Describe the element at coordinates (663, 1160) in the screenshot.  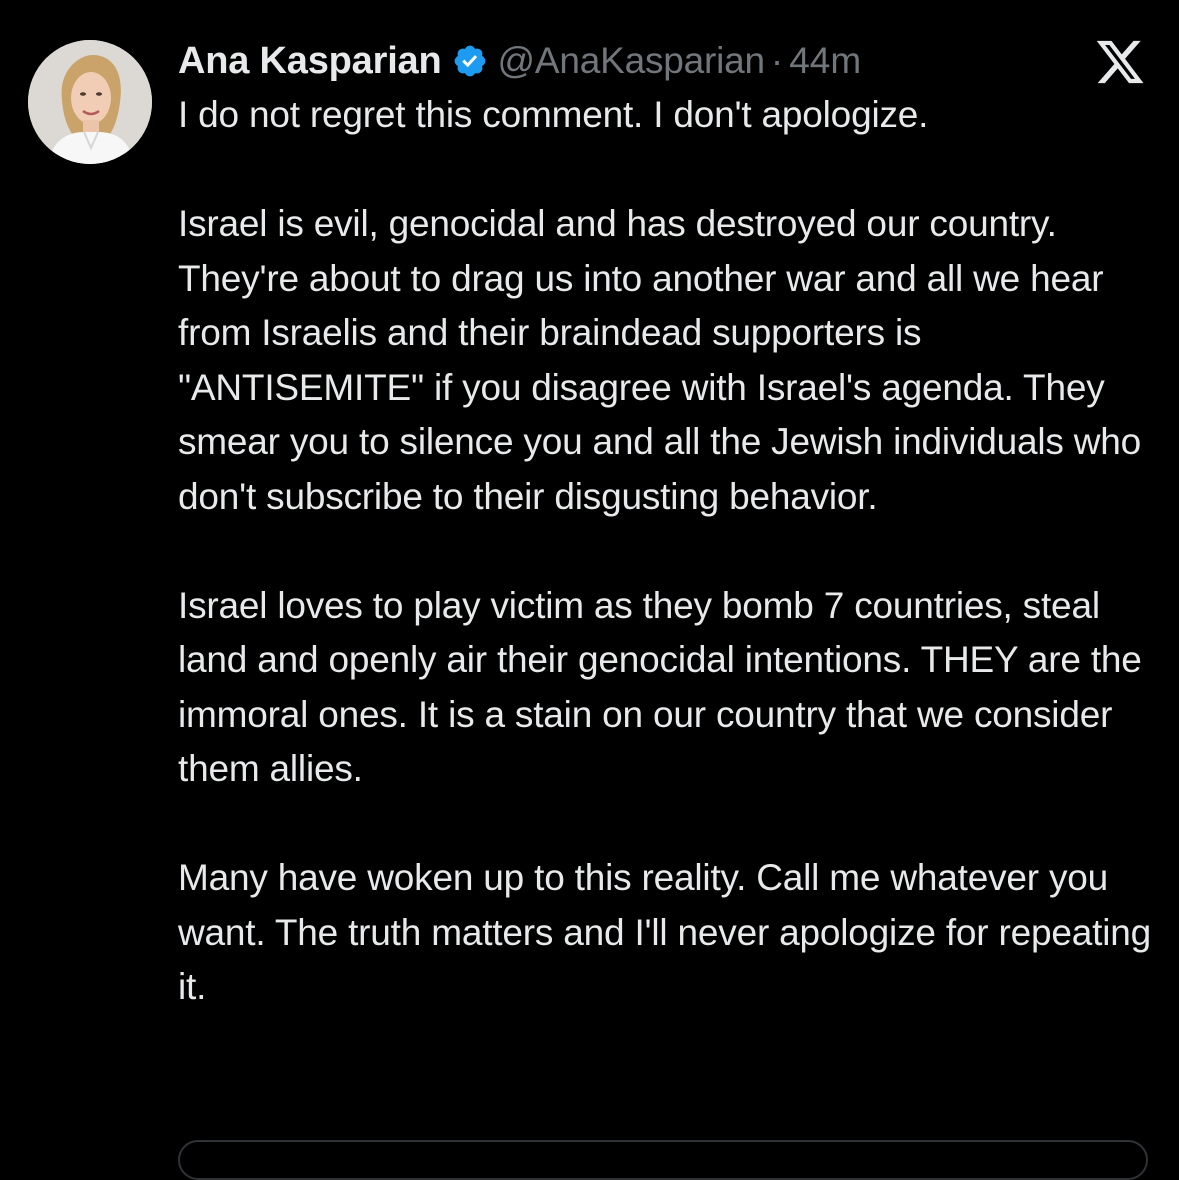
I see `embedded-card` at that location.